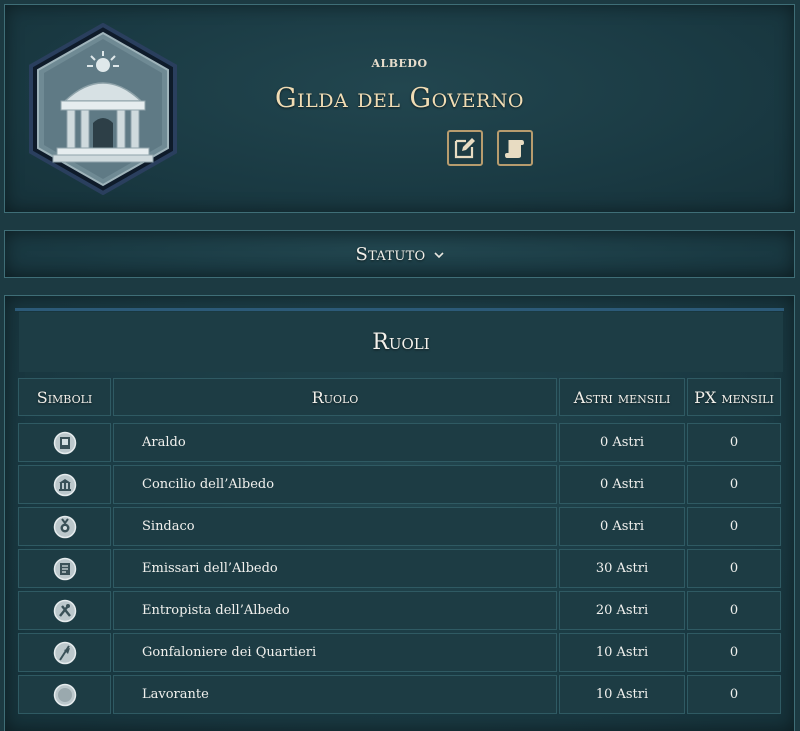 The height and width of the screenshot is (731, 800). Describe the element at coordinates (335, 694) in the screenshot. I see `role-name-cell: Lavorante` at that location.